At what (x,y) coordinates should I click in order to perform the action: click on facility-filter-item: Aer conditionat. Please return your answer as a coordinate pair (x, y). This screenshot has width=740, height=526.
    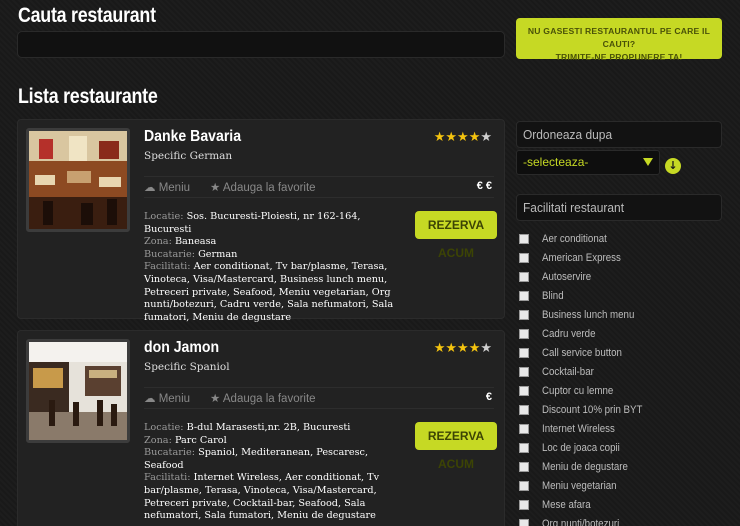
    Looking at the image, I should click on (621, 238).